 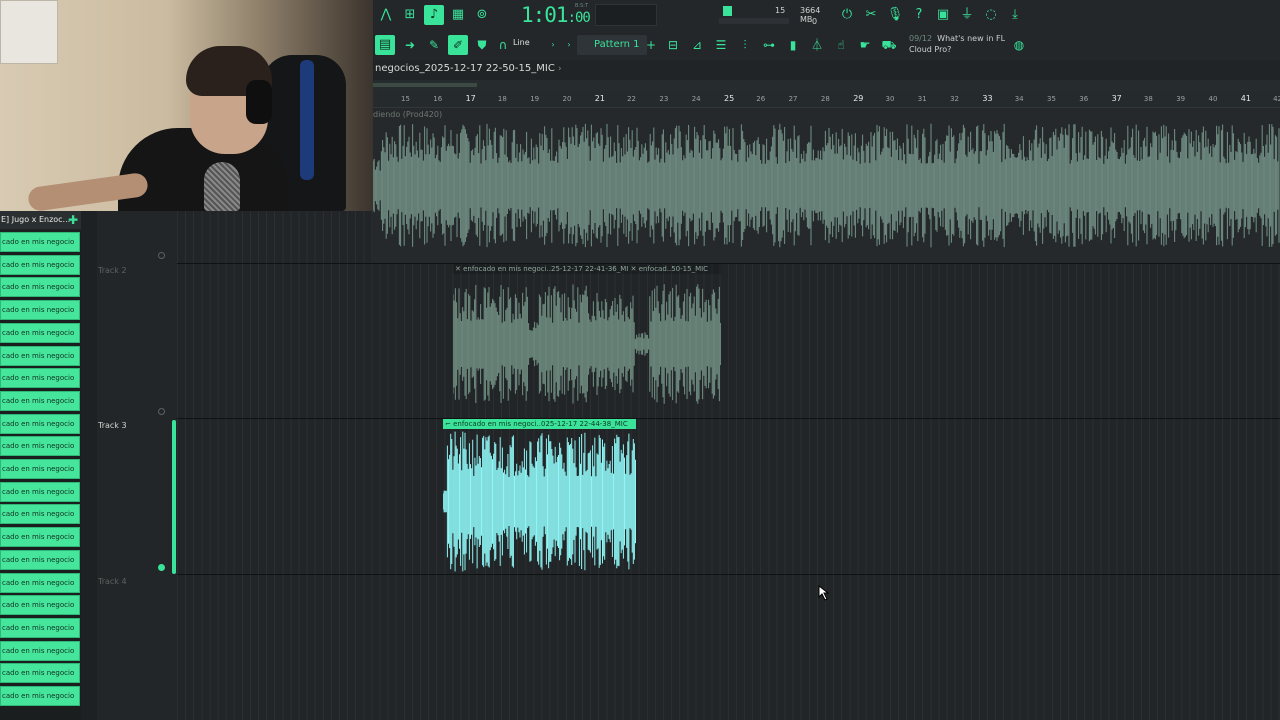 I want to click on add-pattern-icon: +, so click(x=651, y=45).